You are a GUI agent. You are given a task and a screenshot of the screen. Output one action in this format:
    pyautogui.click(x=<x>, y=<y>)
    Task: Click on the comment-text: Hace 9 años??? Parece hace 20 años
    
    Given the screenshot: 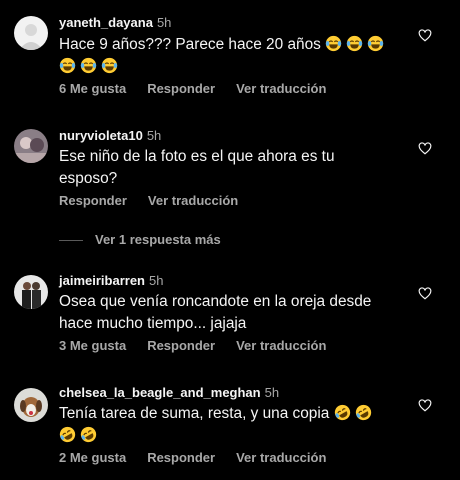 What is the action you would take?
    pyautogui.click(x=231, y=56)
    